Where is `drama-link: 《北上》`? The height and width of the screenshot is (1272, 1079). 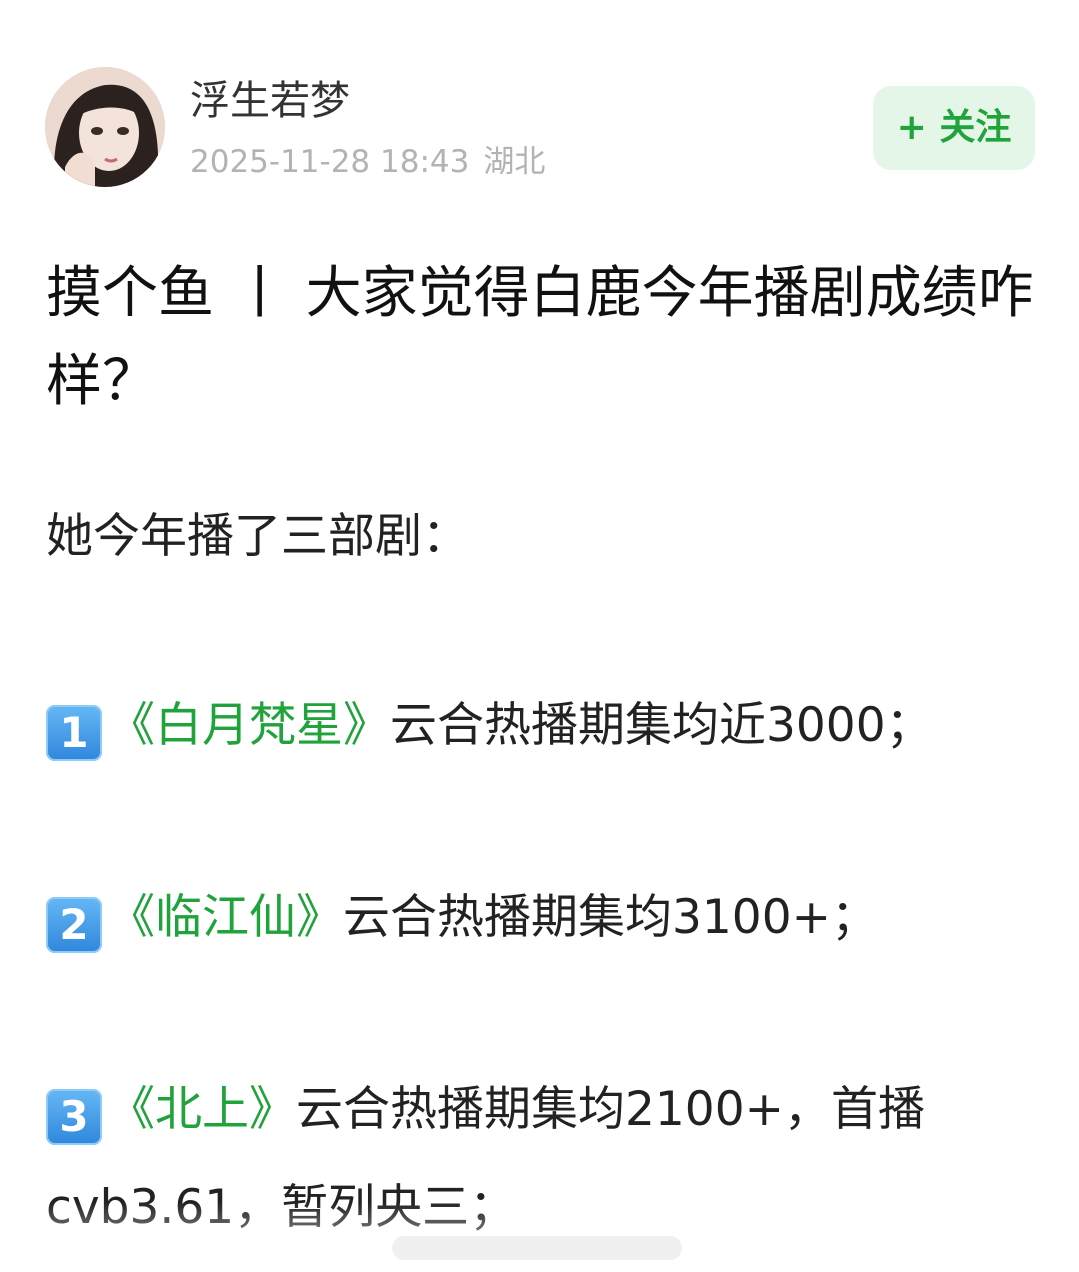
drama-link: 《北上》 is located at coordinates (202, 1109).